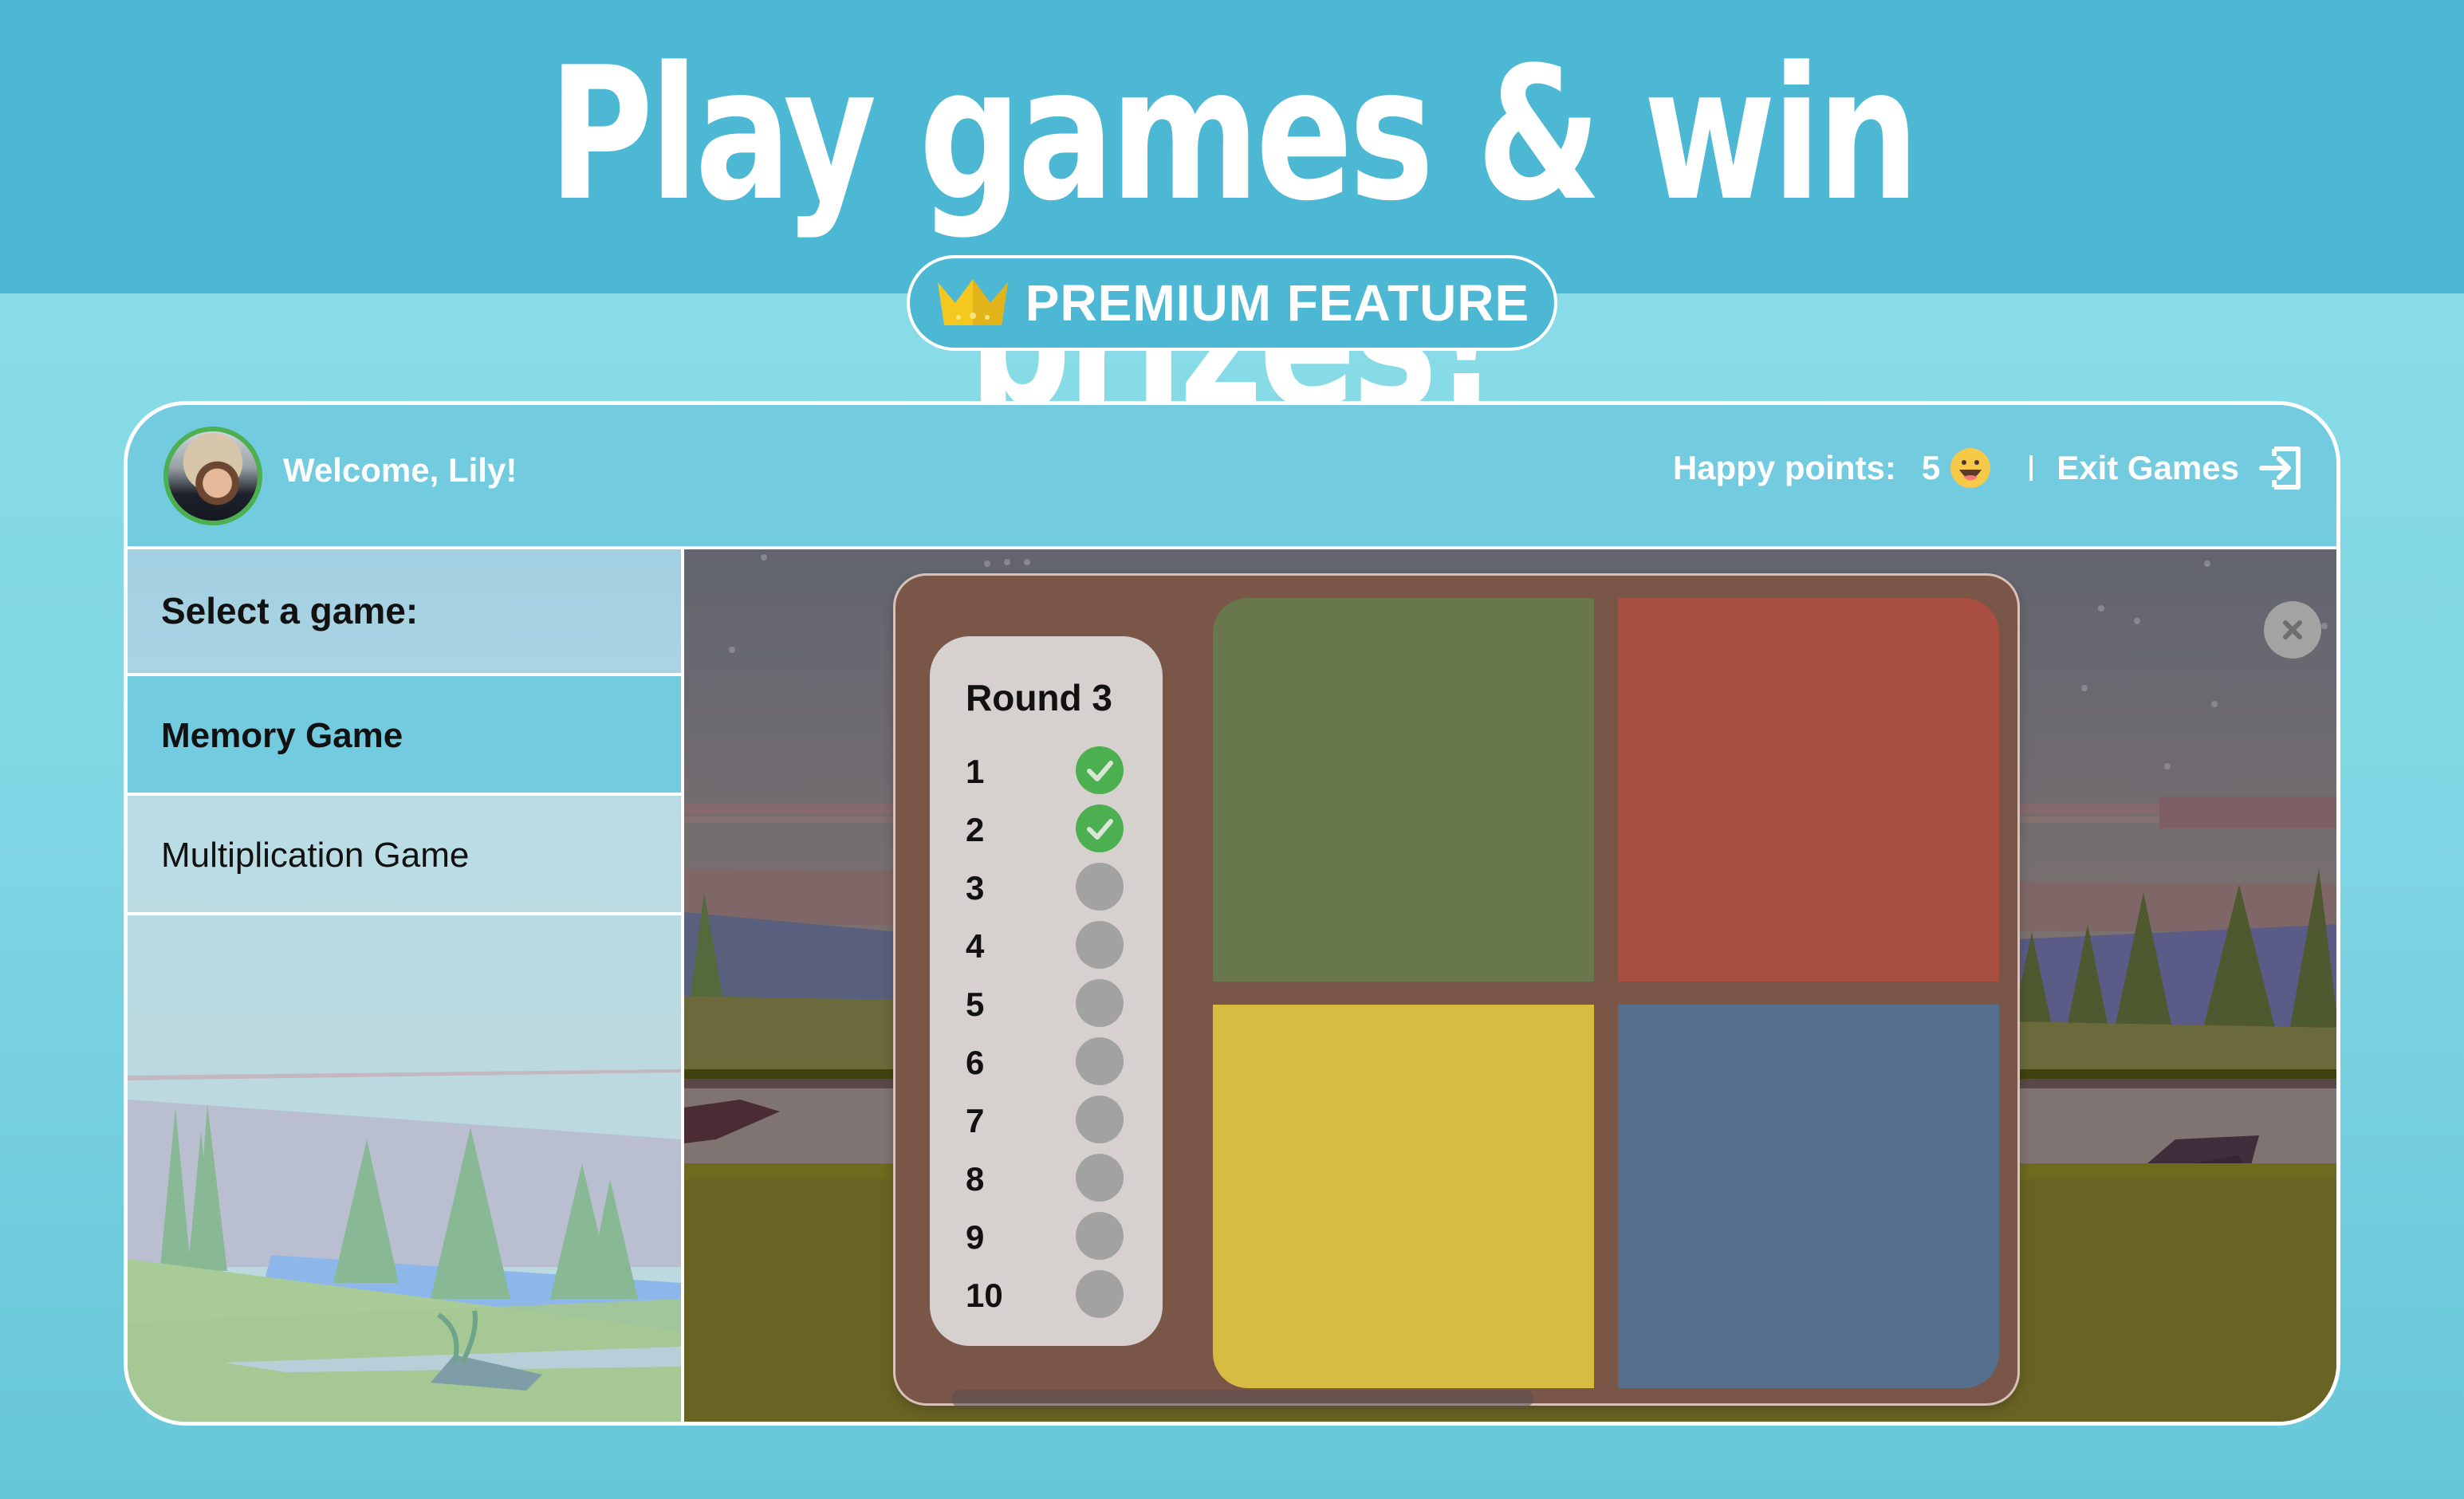 Image resolution: width=2464 pixels, height=1499 pixels. What do you see at coordinates (404, 736) in the screenshot?
I see `sidebar-item-memory-game: Memory Game` at bounding box center [404, 736].